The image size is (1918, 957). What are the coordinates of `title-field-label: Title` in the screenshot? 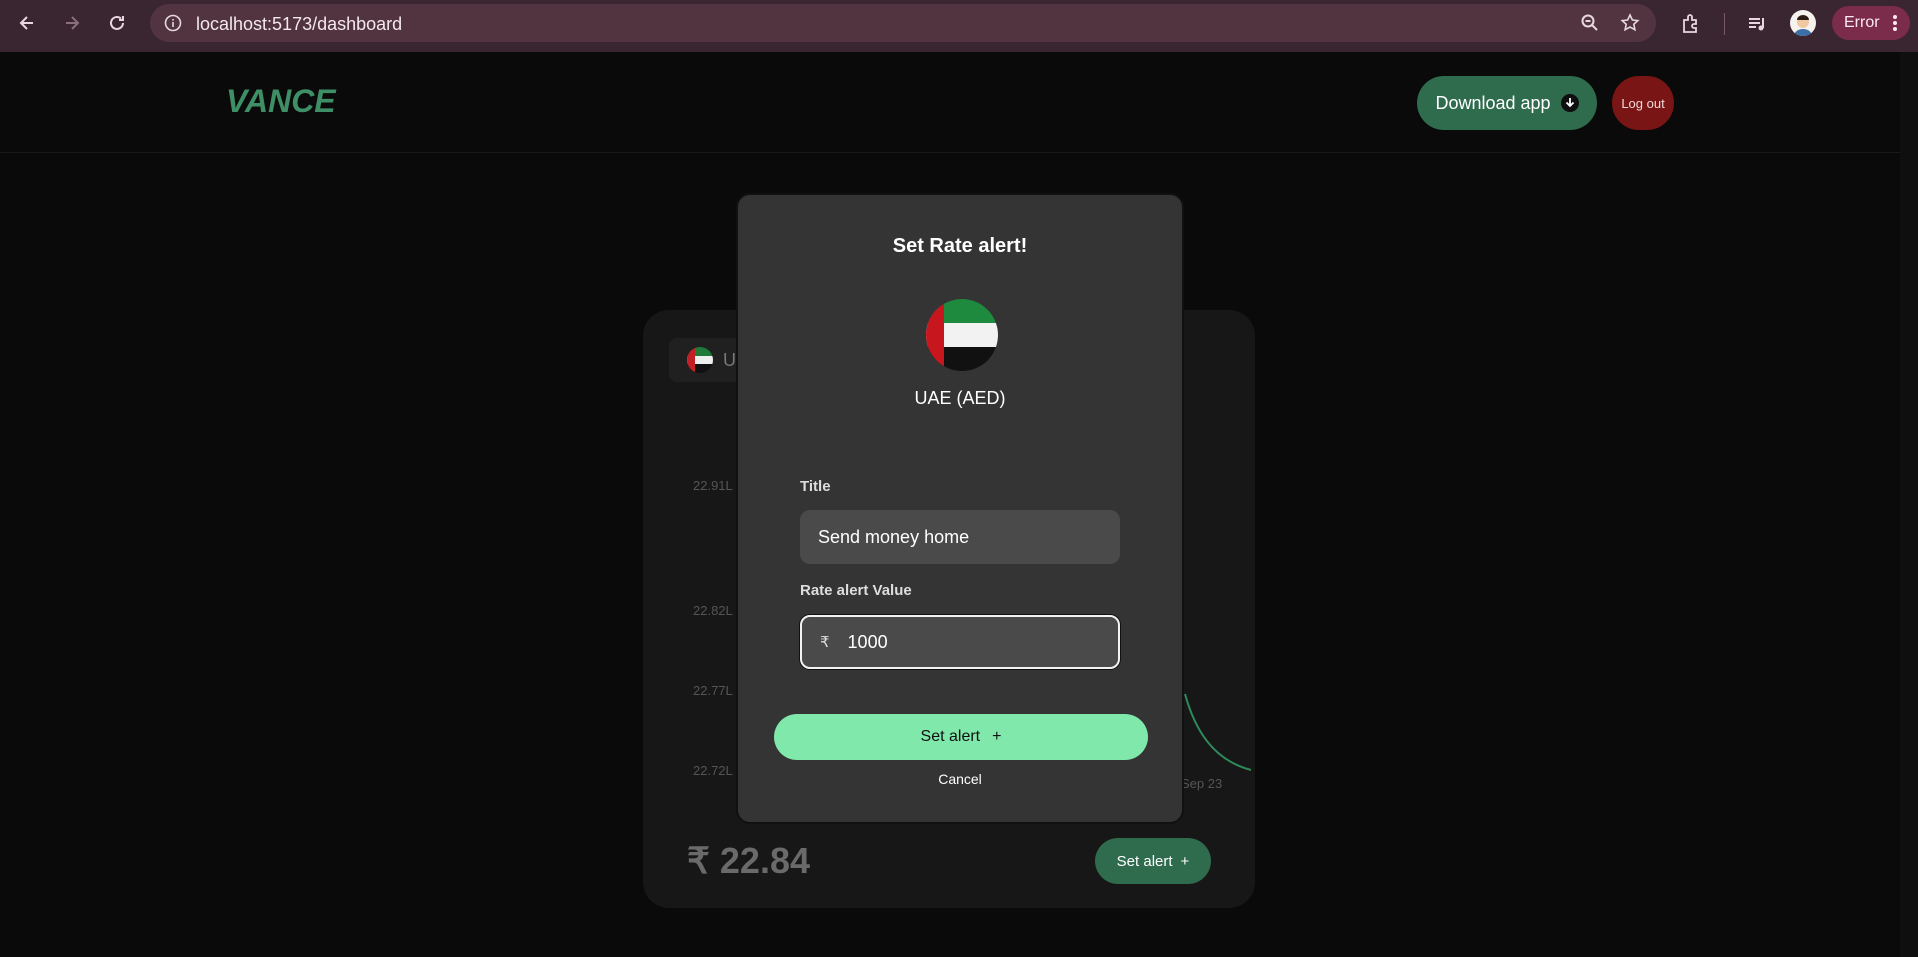 It's located at (815, 486).